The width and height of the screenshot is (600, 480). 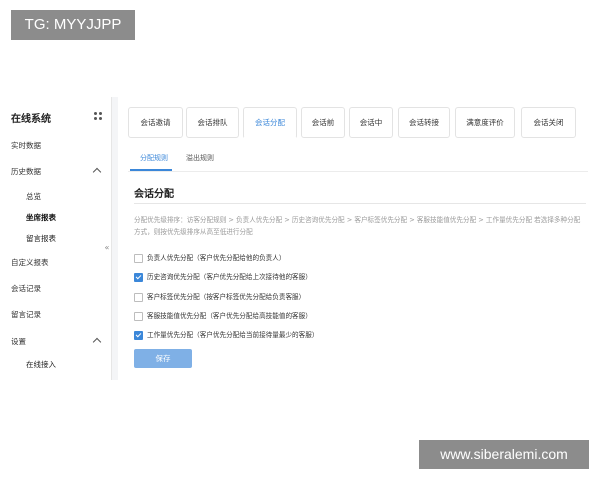 I want to click on sidebar-item-realtime-data: 实时数据, so click(x=55, y=146).